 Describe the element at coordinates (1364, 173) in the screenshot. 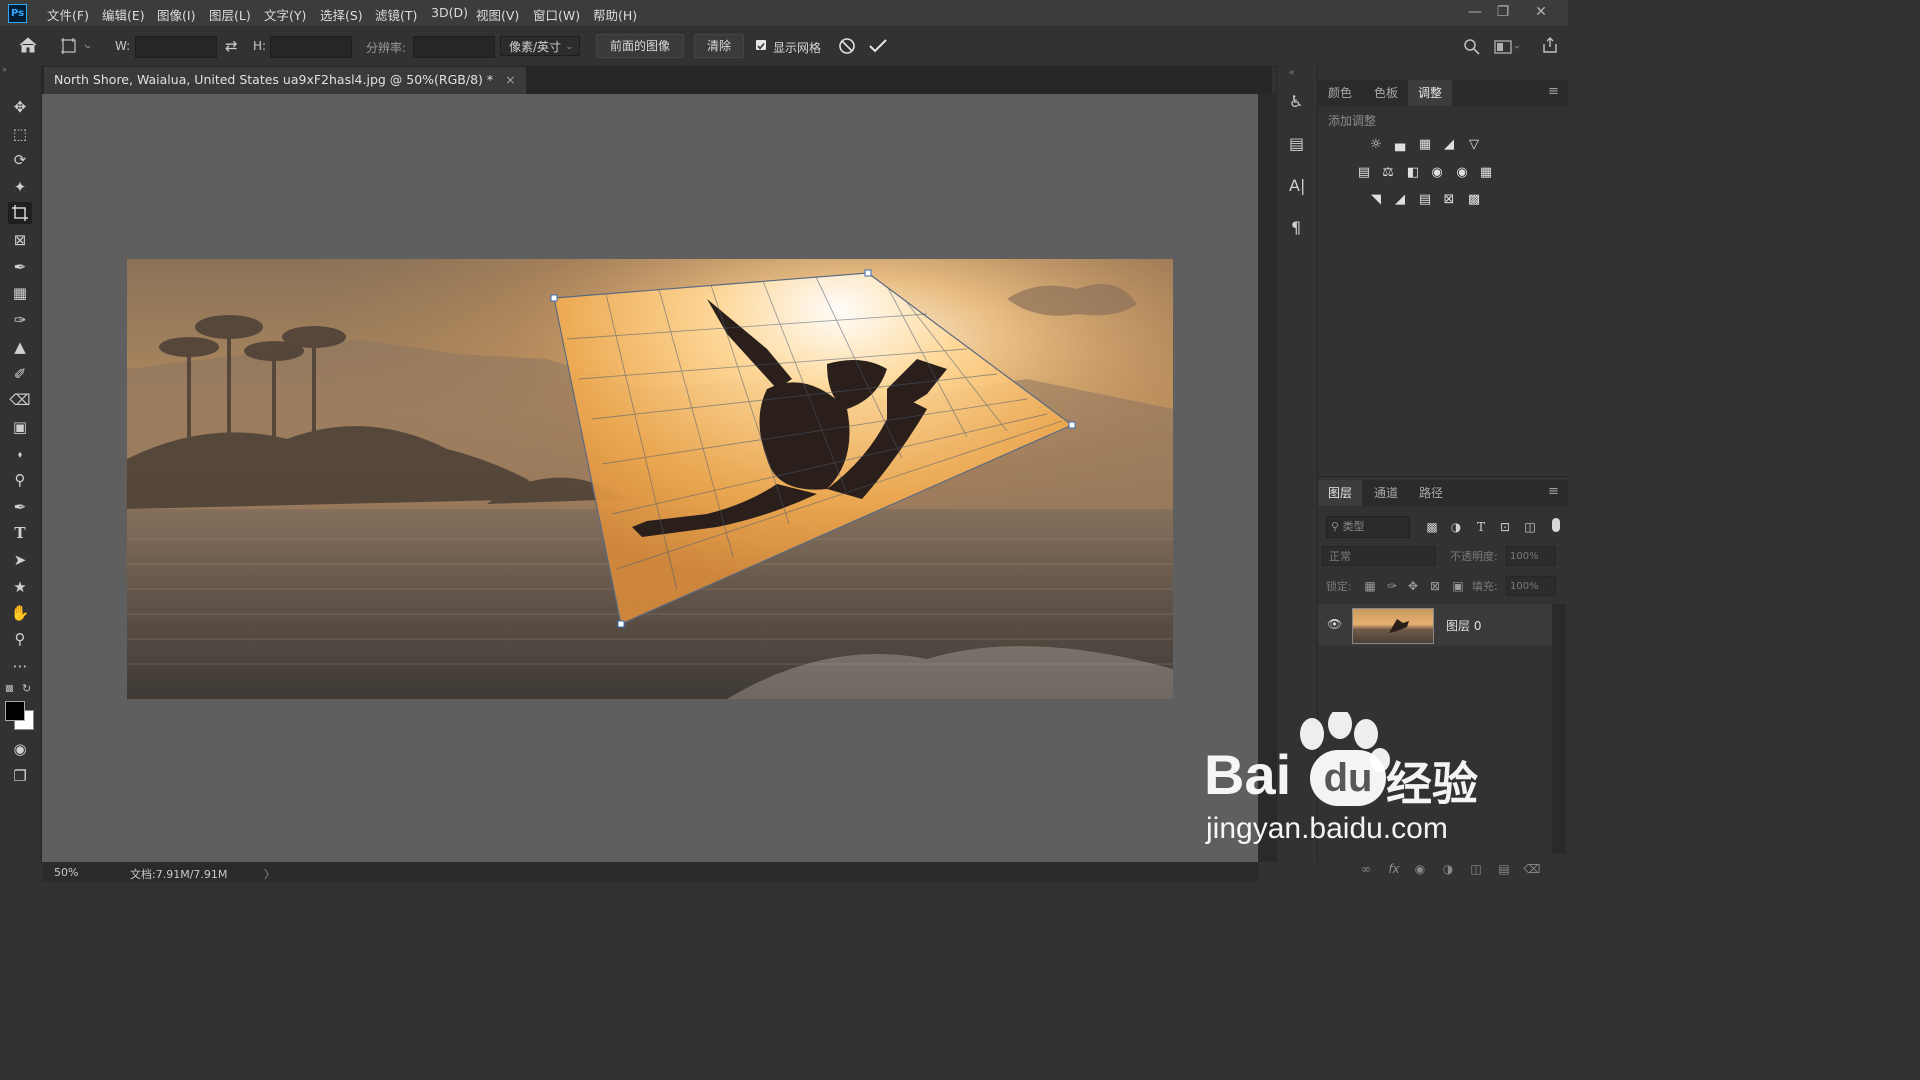

I see `hue-saturation-icon: ▤` at that location.